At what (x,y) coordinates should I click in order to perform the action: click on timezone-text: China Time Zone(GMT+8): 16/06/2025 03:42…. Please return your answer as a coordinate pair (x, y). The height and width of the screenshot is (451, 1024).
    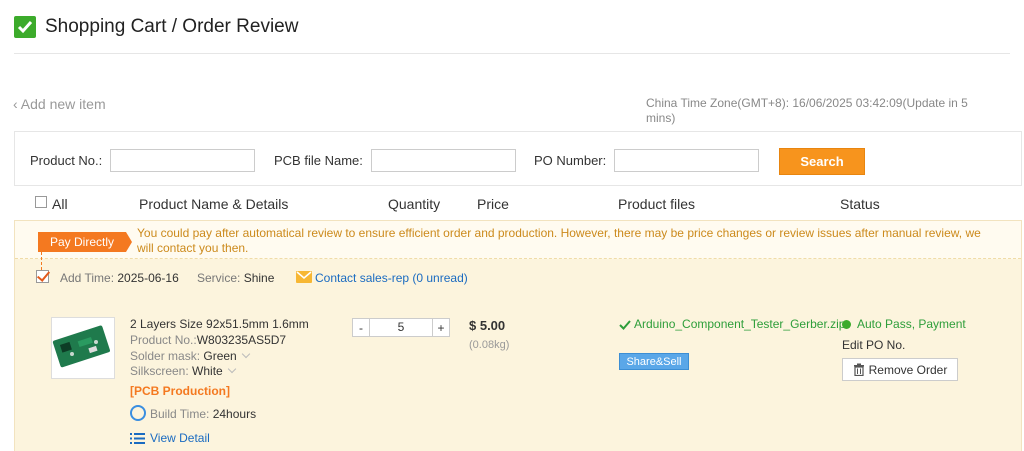
    Looking at the image, I should click on (807, 110).